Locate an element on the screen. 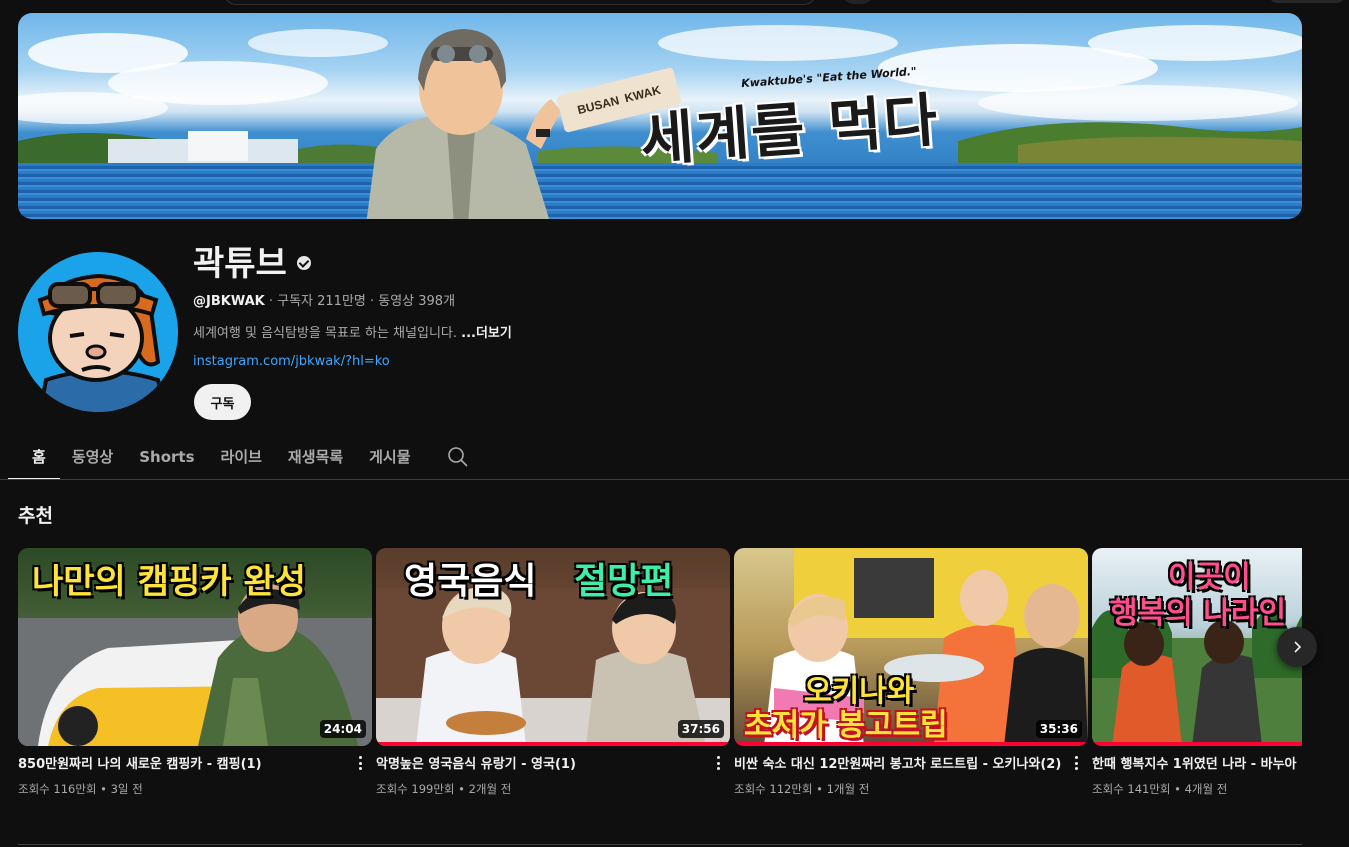 The width and height of the screenshot is (1349, 847). video-title: 850만원짜리 나의 새로운 캠핑카 - 캠핑(1) is located at coordinates (183, 765).